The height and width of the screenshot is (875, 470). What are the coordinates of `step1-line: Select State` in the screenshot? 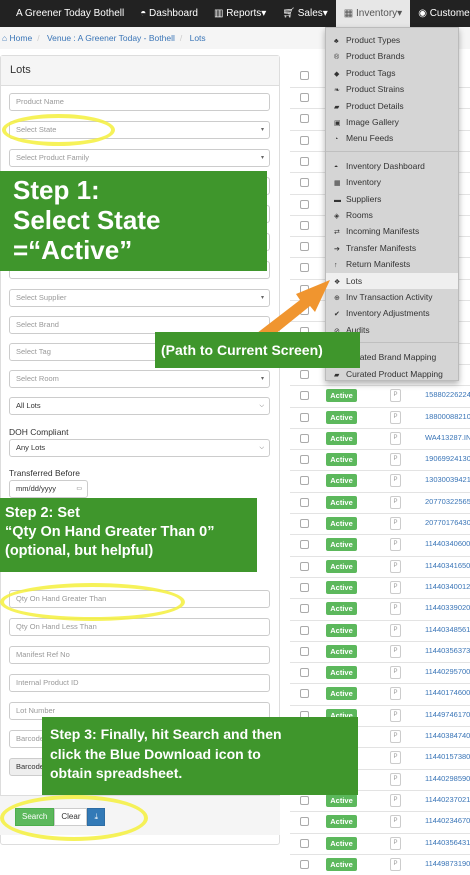 It's located at (87, 219).